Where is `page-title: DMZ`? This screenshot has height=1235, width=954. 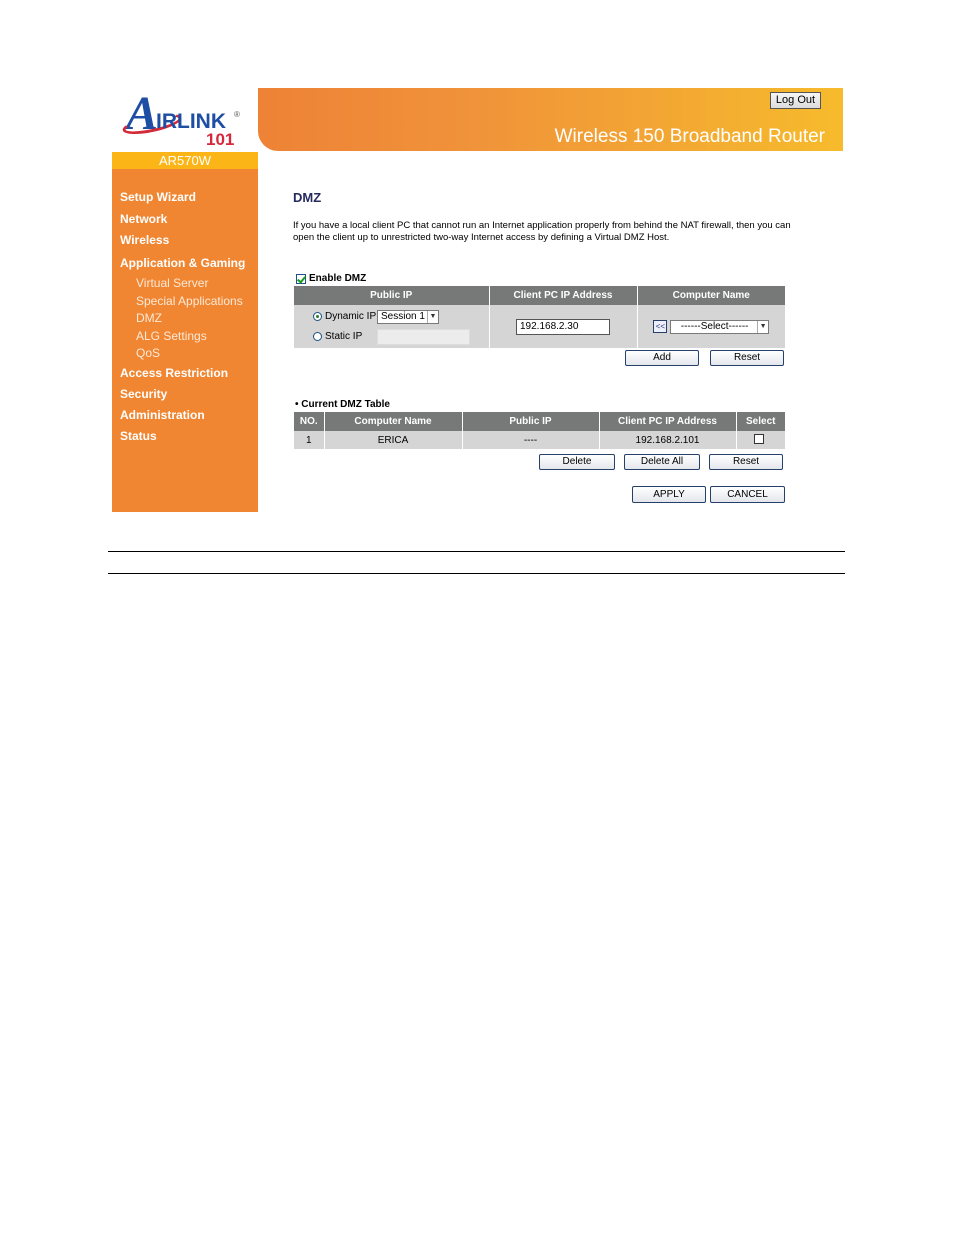
page-title: DMZ is located at coordinates (307, 197).